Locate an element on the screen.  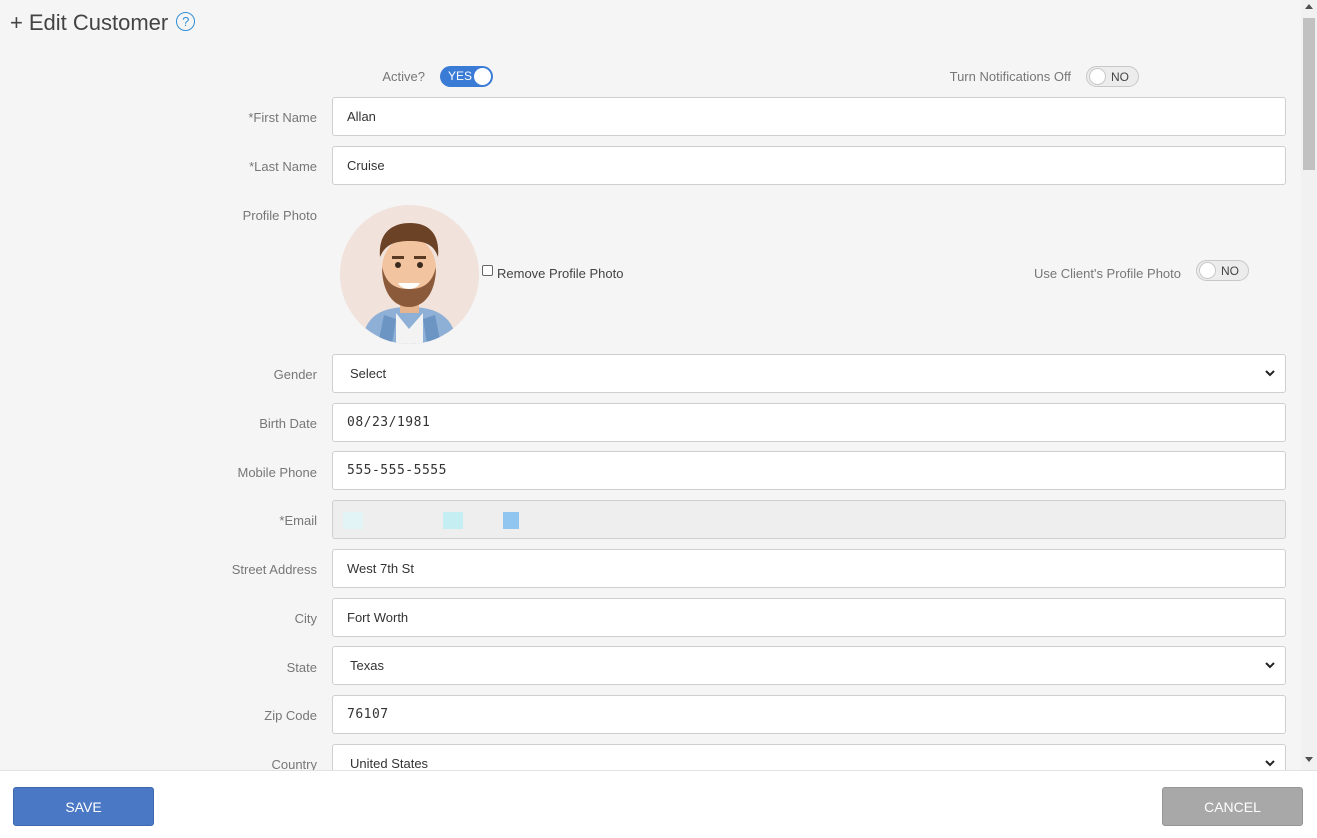
email-input is located at coordinates (809, 519).